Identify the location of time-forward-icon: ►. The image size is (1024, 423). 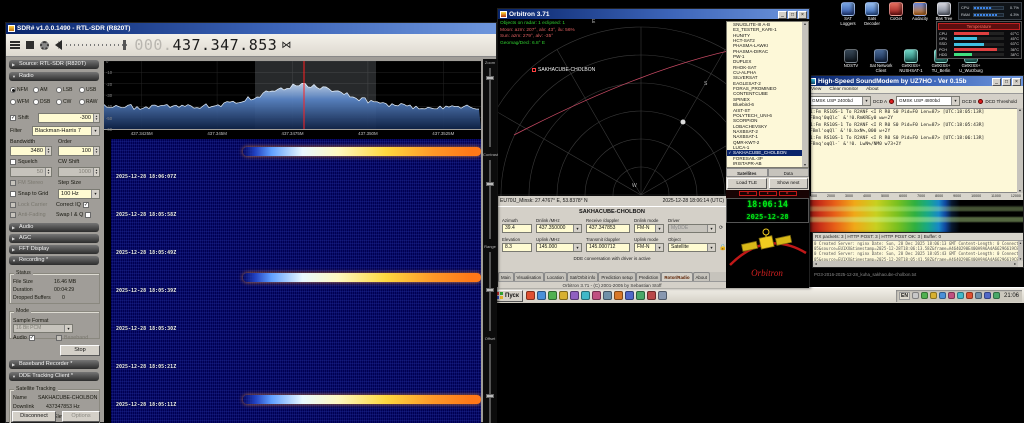
(787, 194).